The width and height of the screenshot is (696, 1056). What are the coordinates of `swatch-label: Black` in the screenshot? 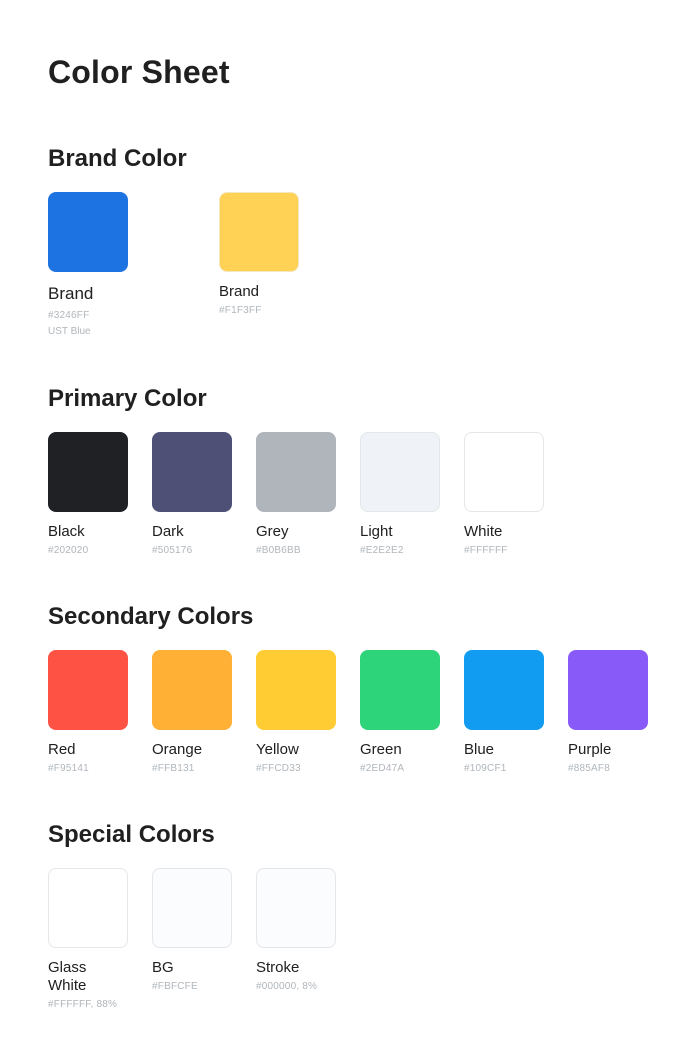 It's located at (66, 531).